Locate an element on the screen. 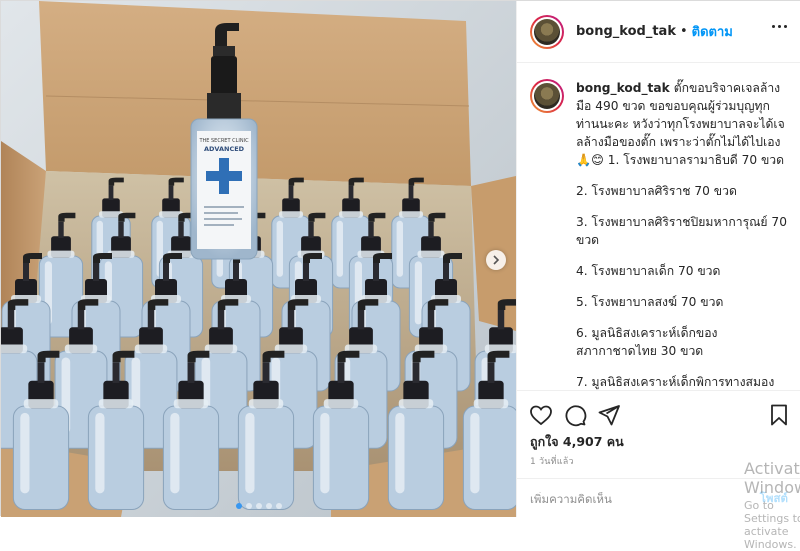 The height and width of the screenshot is (551, 800). action-section: ถูกใจ 4,907 คน 1 วันที่แล้ว โพสต์ is located at coordinates (658, 453).